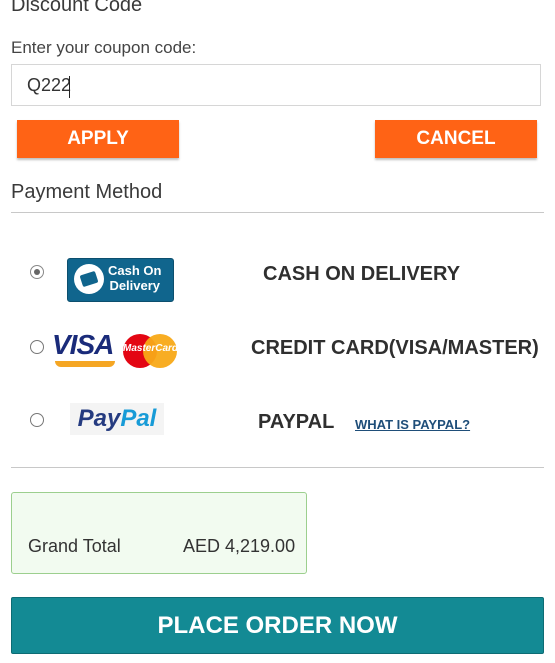  What do you see at coordinates (276, 85) in the screenshot?
I see `coupon-code-input` at bounding box center [276, 85].